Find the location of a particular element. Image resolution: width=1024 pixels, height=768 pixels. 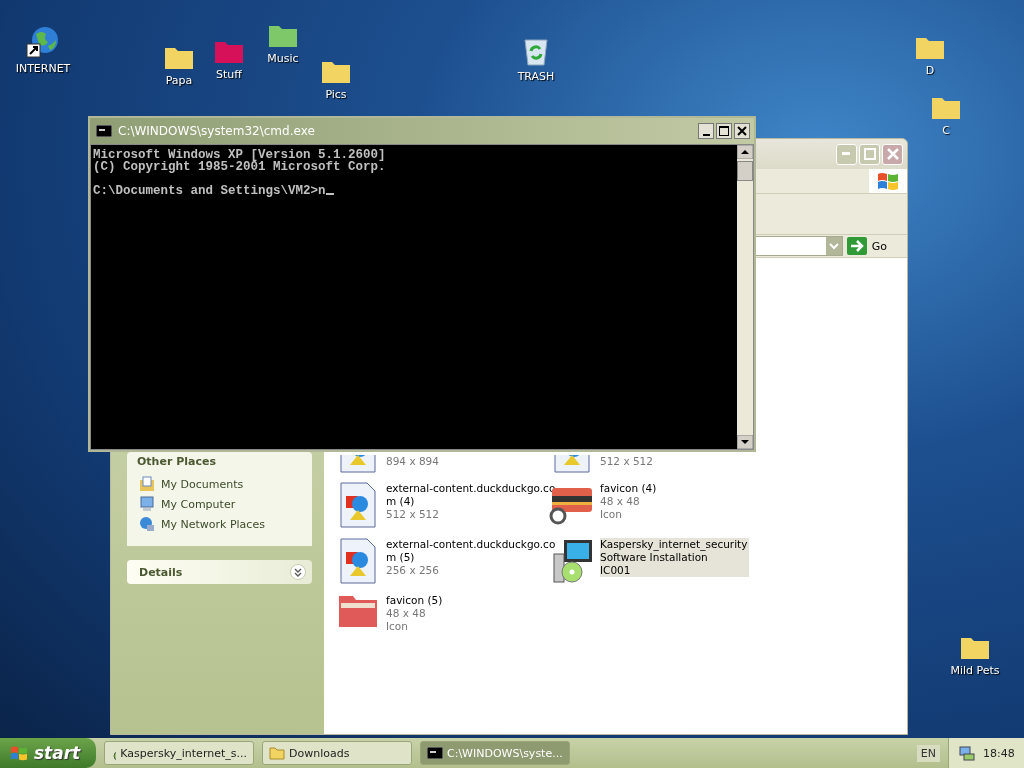

desktop-icon-label: Stuff is located at coordinates (229, 74).